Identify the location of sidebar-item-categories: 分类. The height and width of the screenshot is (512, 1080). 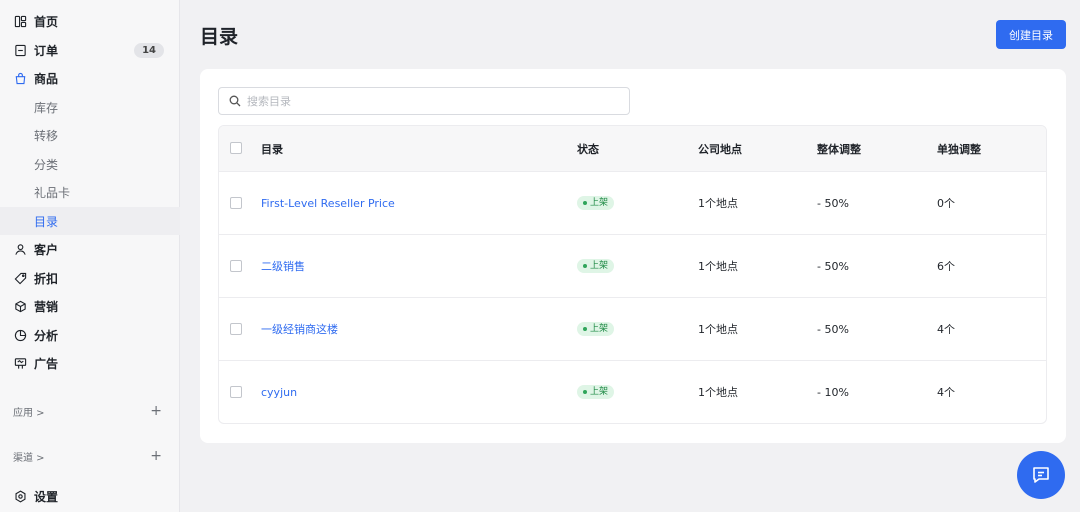
(90, 164).